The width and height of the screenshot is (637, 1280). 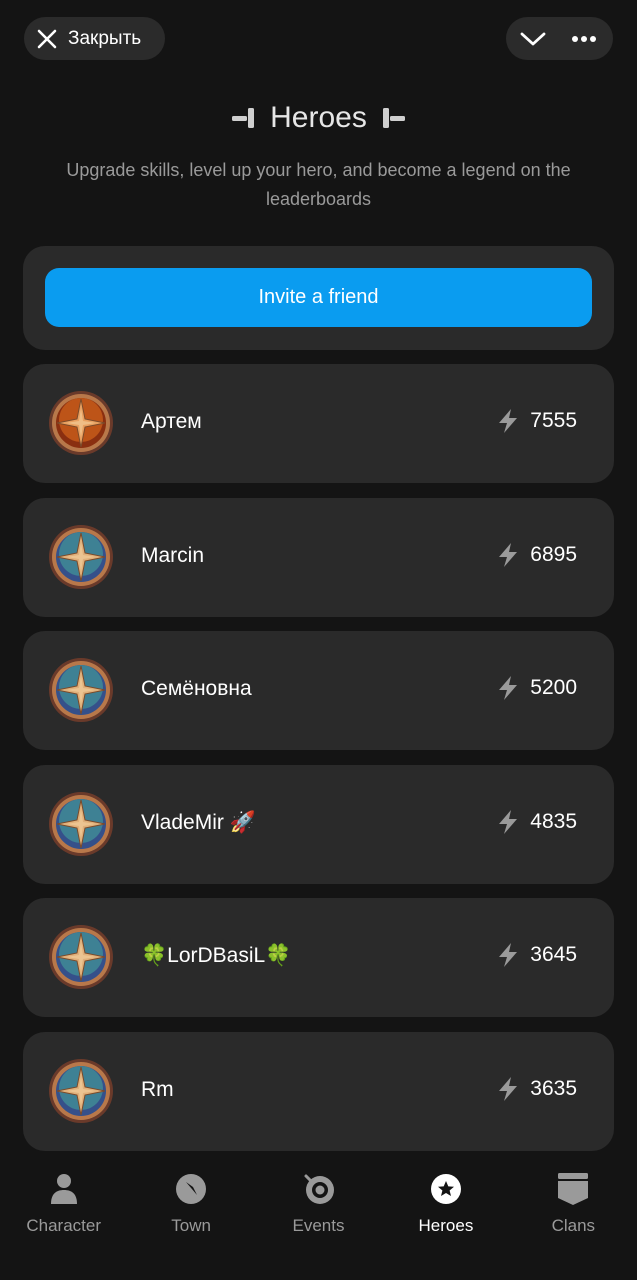 I want to click on hero-score: 3635, so click(x=536, y=1089).